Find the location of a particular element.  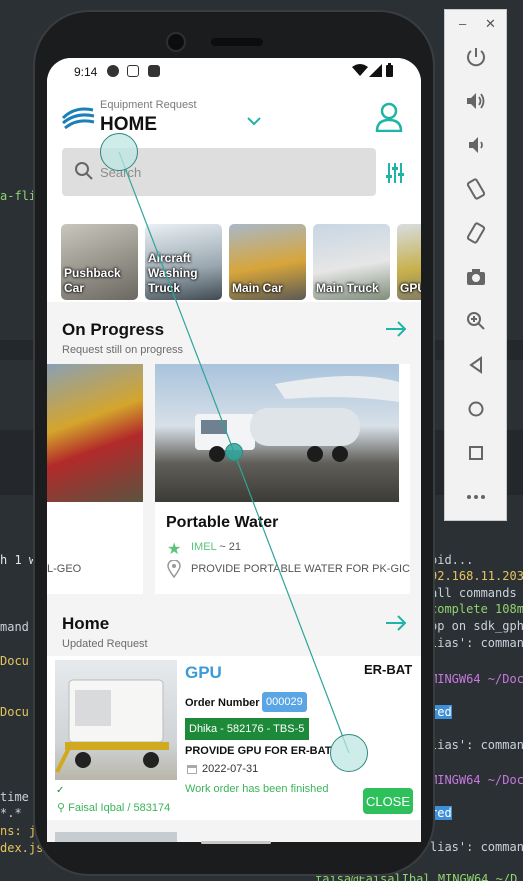

touch-point-mid is located at coordinates (234, 452).